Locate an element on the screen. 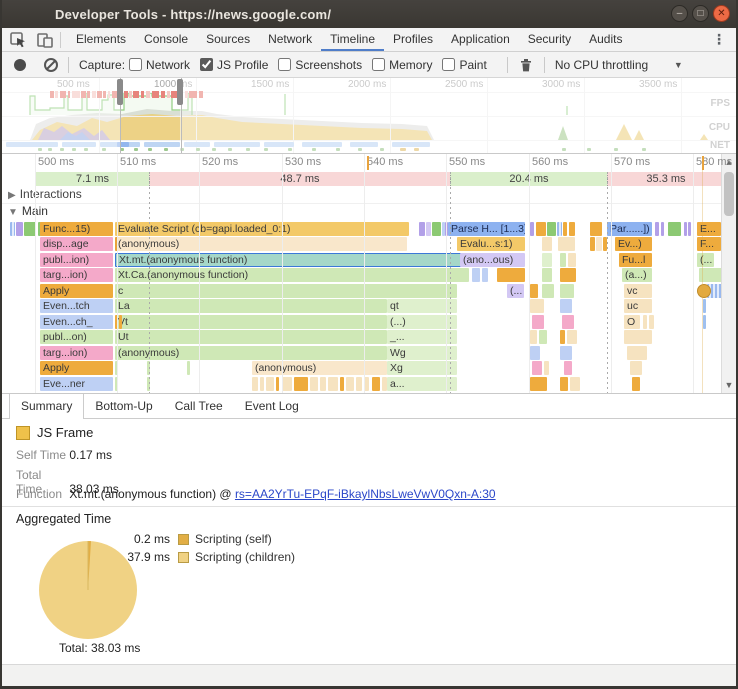  flame-bar-vt: Vt is located at coordinates (251, 322).